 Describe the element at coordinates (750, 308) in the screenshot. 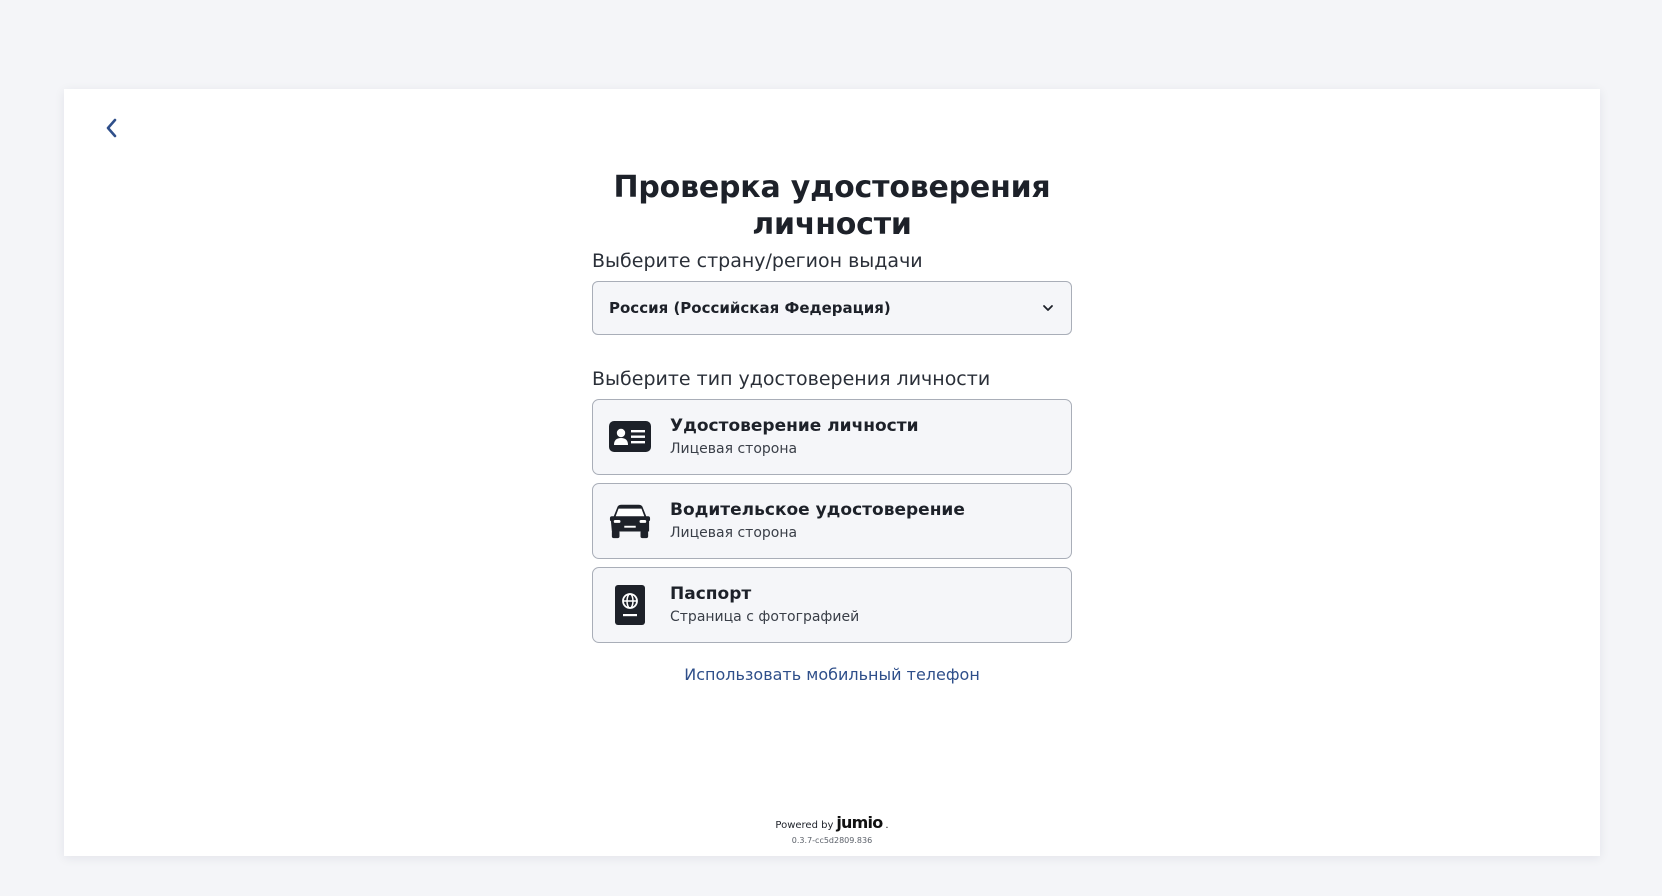

I see `country-select-value: Россия (Российская Федерация)` at that location.